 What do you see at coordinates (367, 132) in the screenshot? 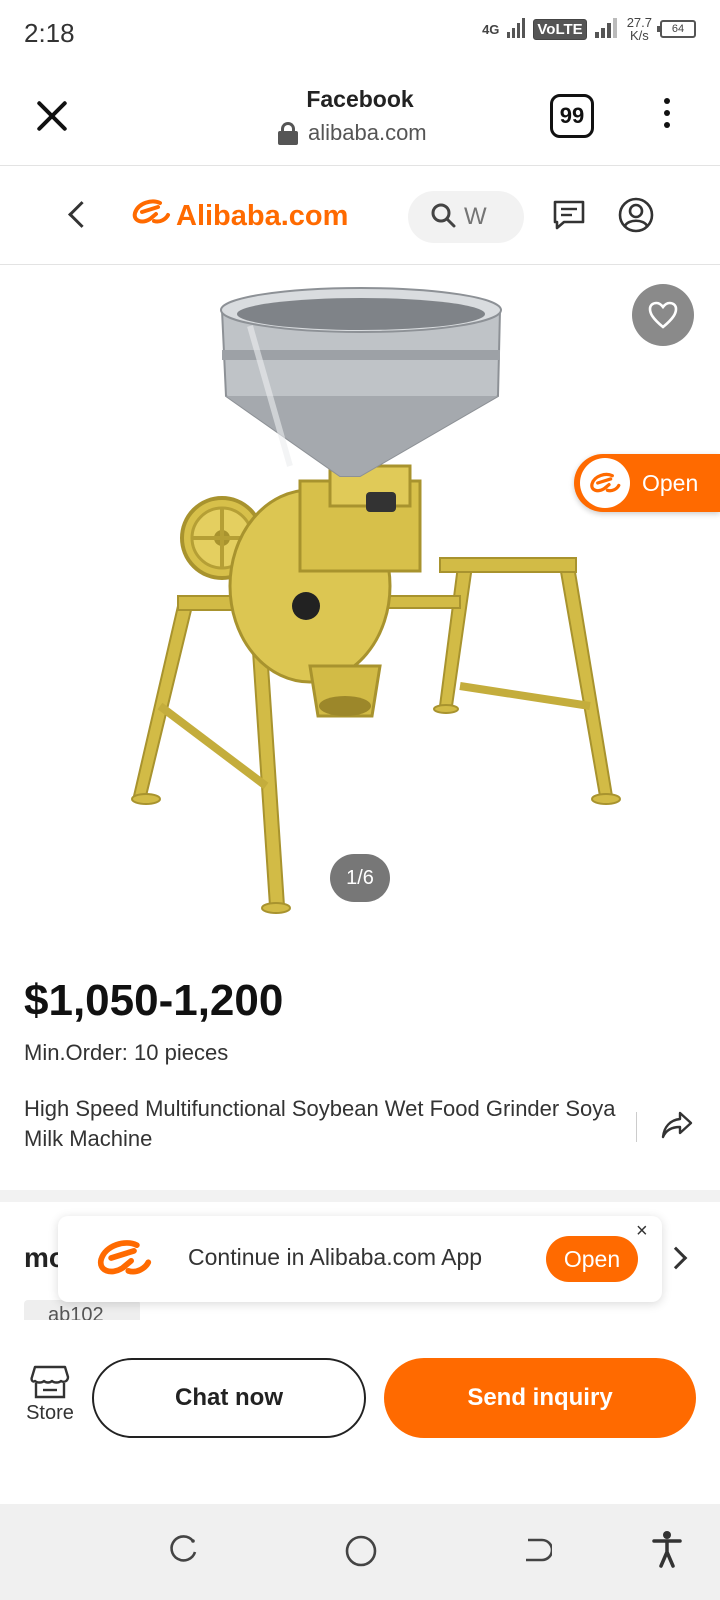
I see `url-text: alibaba.com` at bounding box center [367, 132].